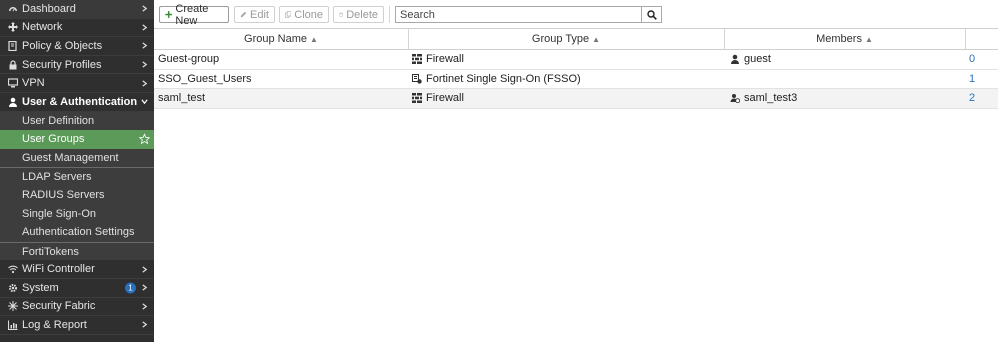  What do you see at coordinates (77, 9) in the screenshot?
I see `sidebar-item-dashboard: Dashboard` at bounding box center [77, 9].